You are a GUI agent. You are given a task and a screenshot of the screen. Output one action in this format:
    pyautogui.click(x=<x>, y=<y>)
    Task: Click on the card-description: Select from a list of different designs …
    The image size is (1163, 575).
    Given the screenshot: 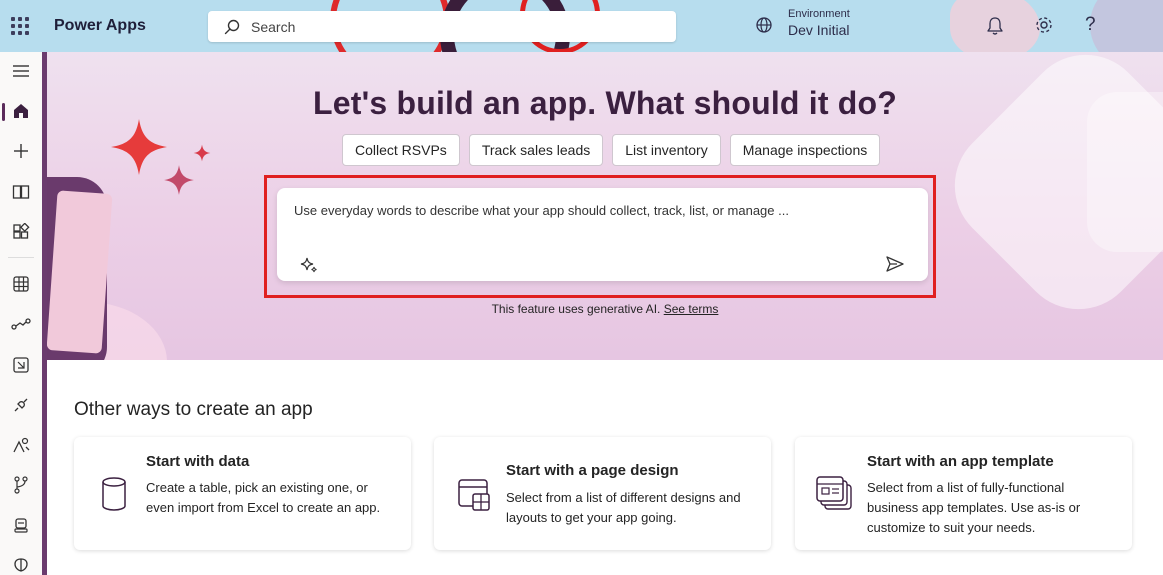 What is the action you would take?
    pyautogui.click(x=623, y=507)
    